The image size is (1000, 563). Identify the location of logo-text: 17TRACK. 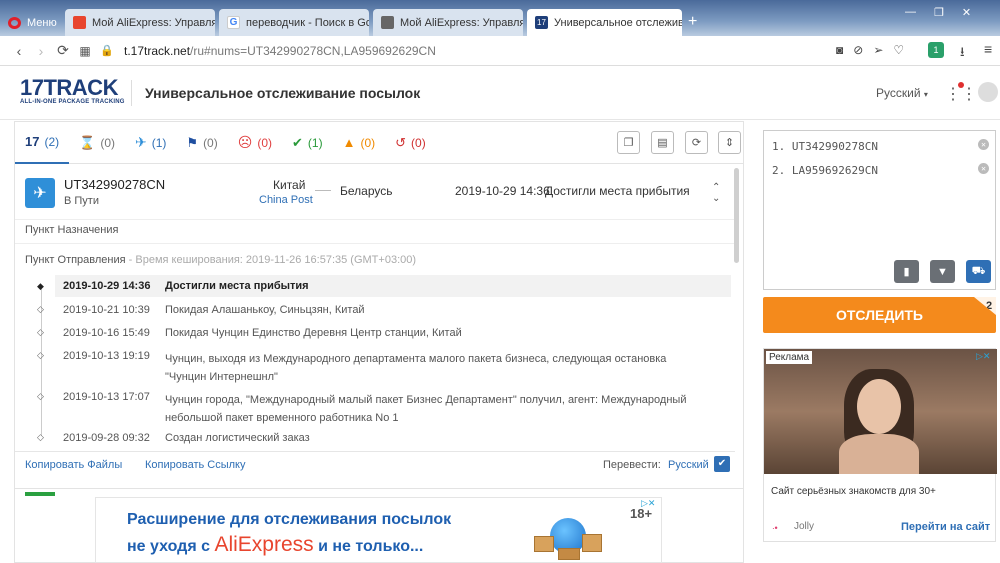
(69, 87).